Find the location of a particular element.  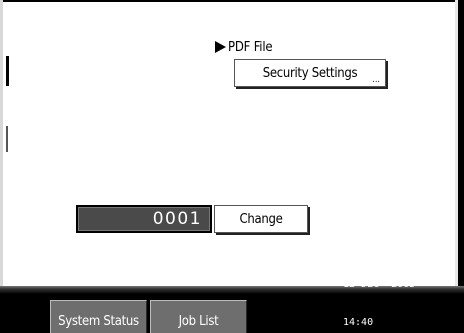

change-button: Change is located at coordinates (261, 219).